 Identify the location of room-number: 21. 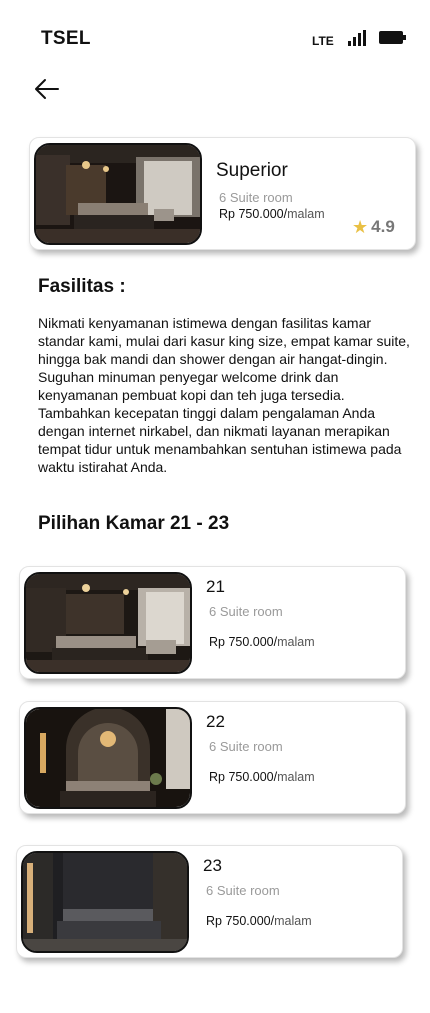
(215, 586).